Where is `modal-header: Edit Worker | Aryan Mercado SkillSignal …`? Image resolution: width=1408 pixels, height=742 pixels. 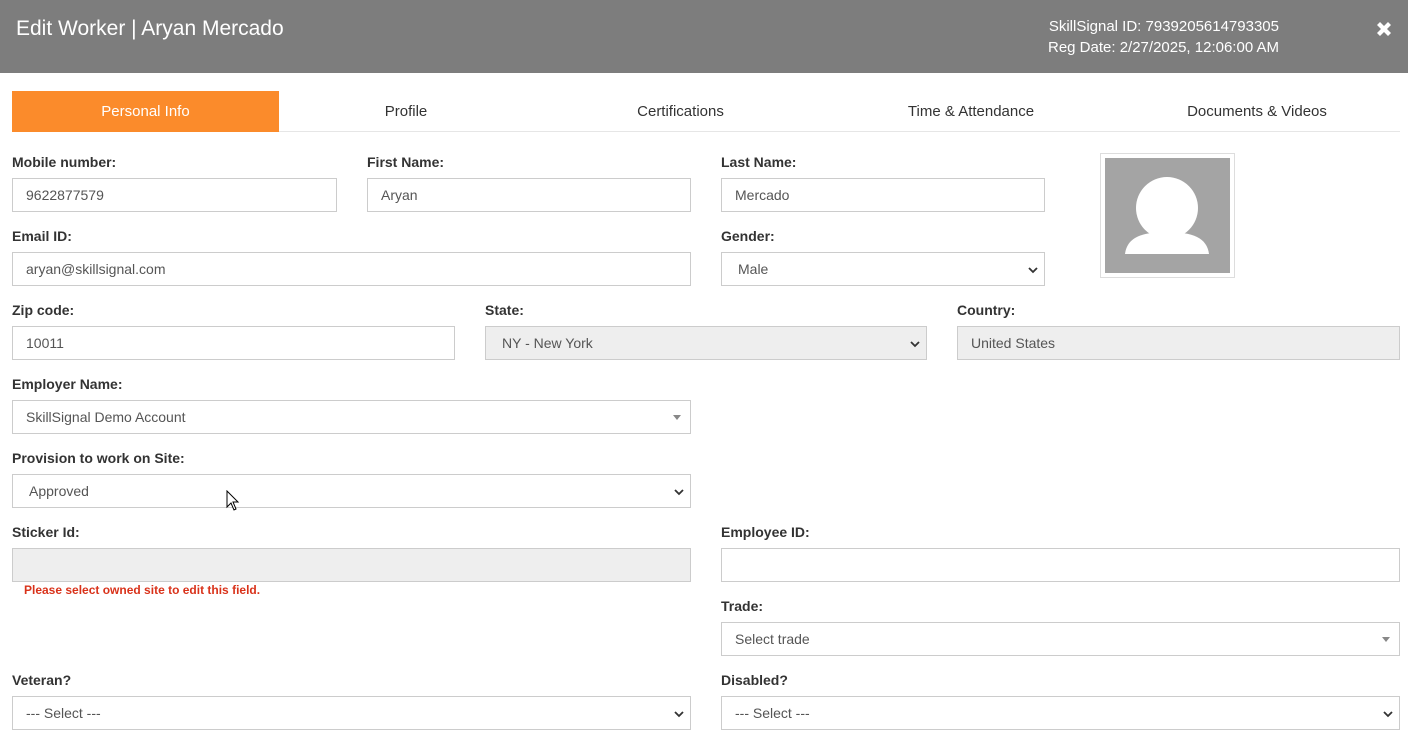 modal-header: Edit Worker | Aryan Mercado SkillSignal … is located at coordinates (704, 36).